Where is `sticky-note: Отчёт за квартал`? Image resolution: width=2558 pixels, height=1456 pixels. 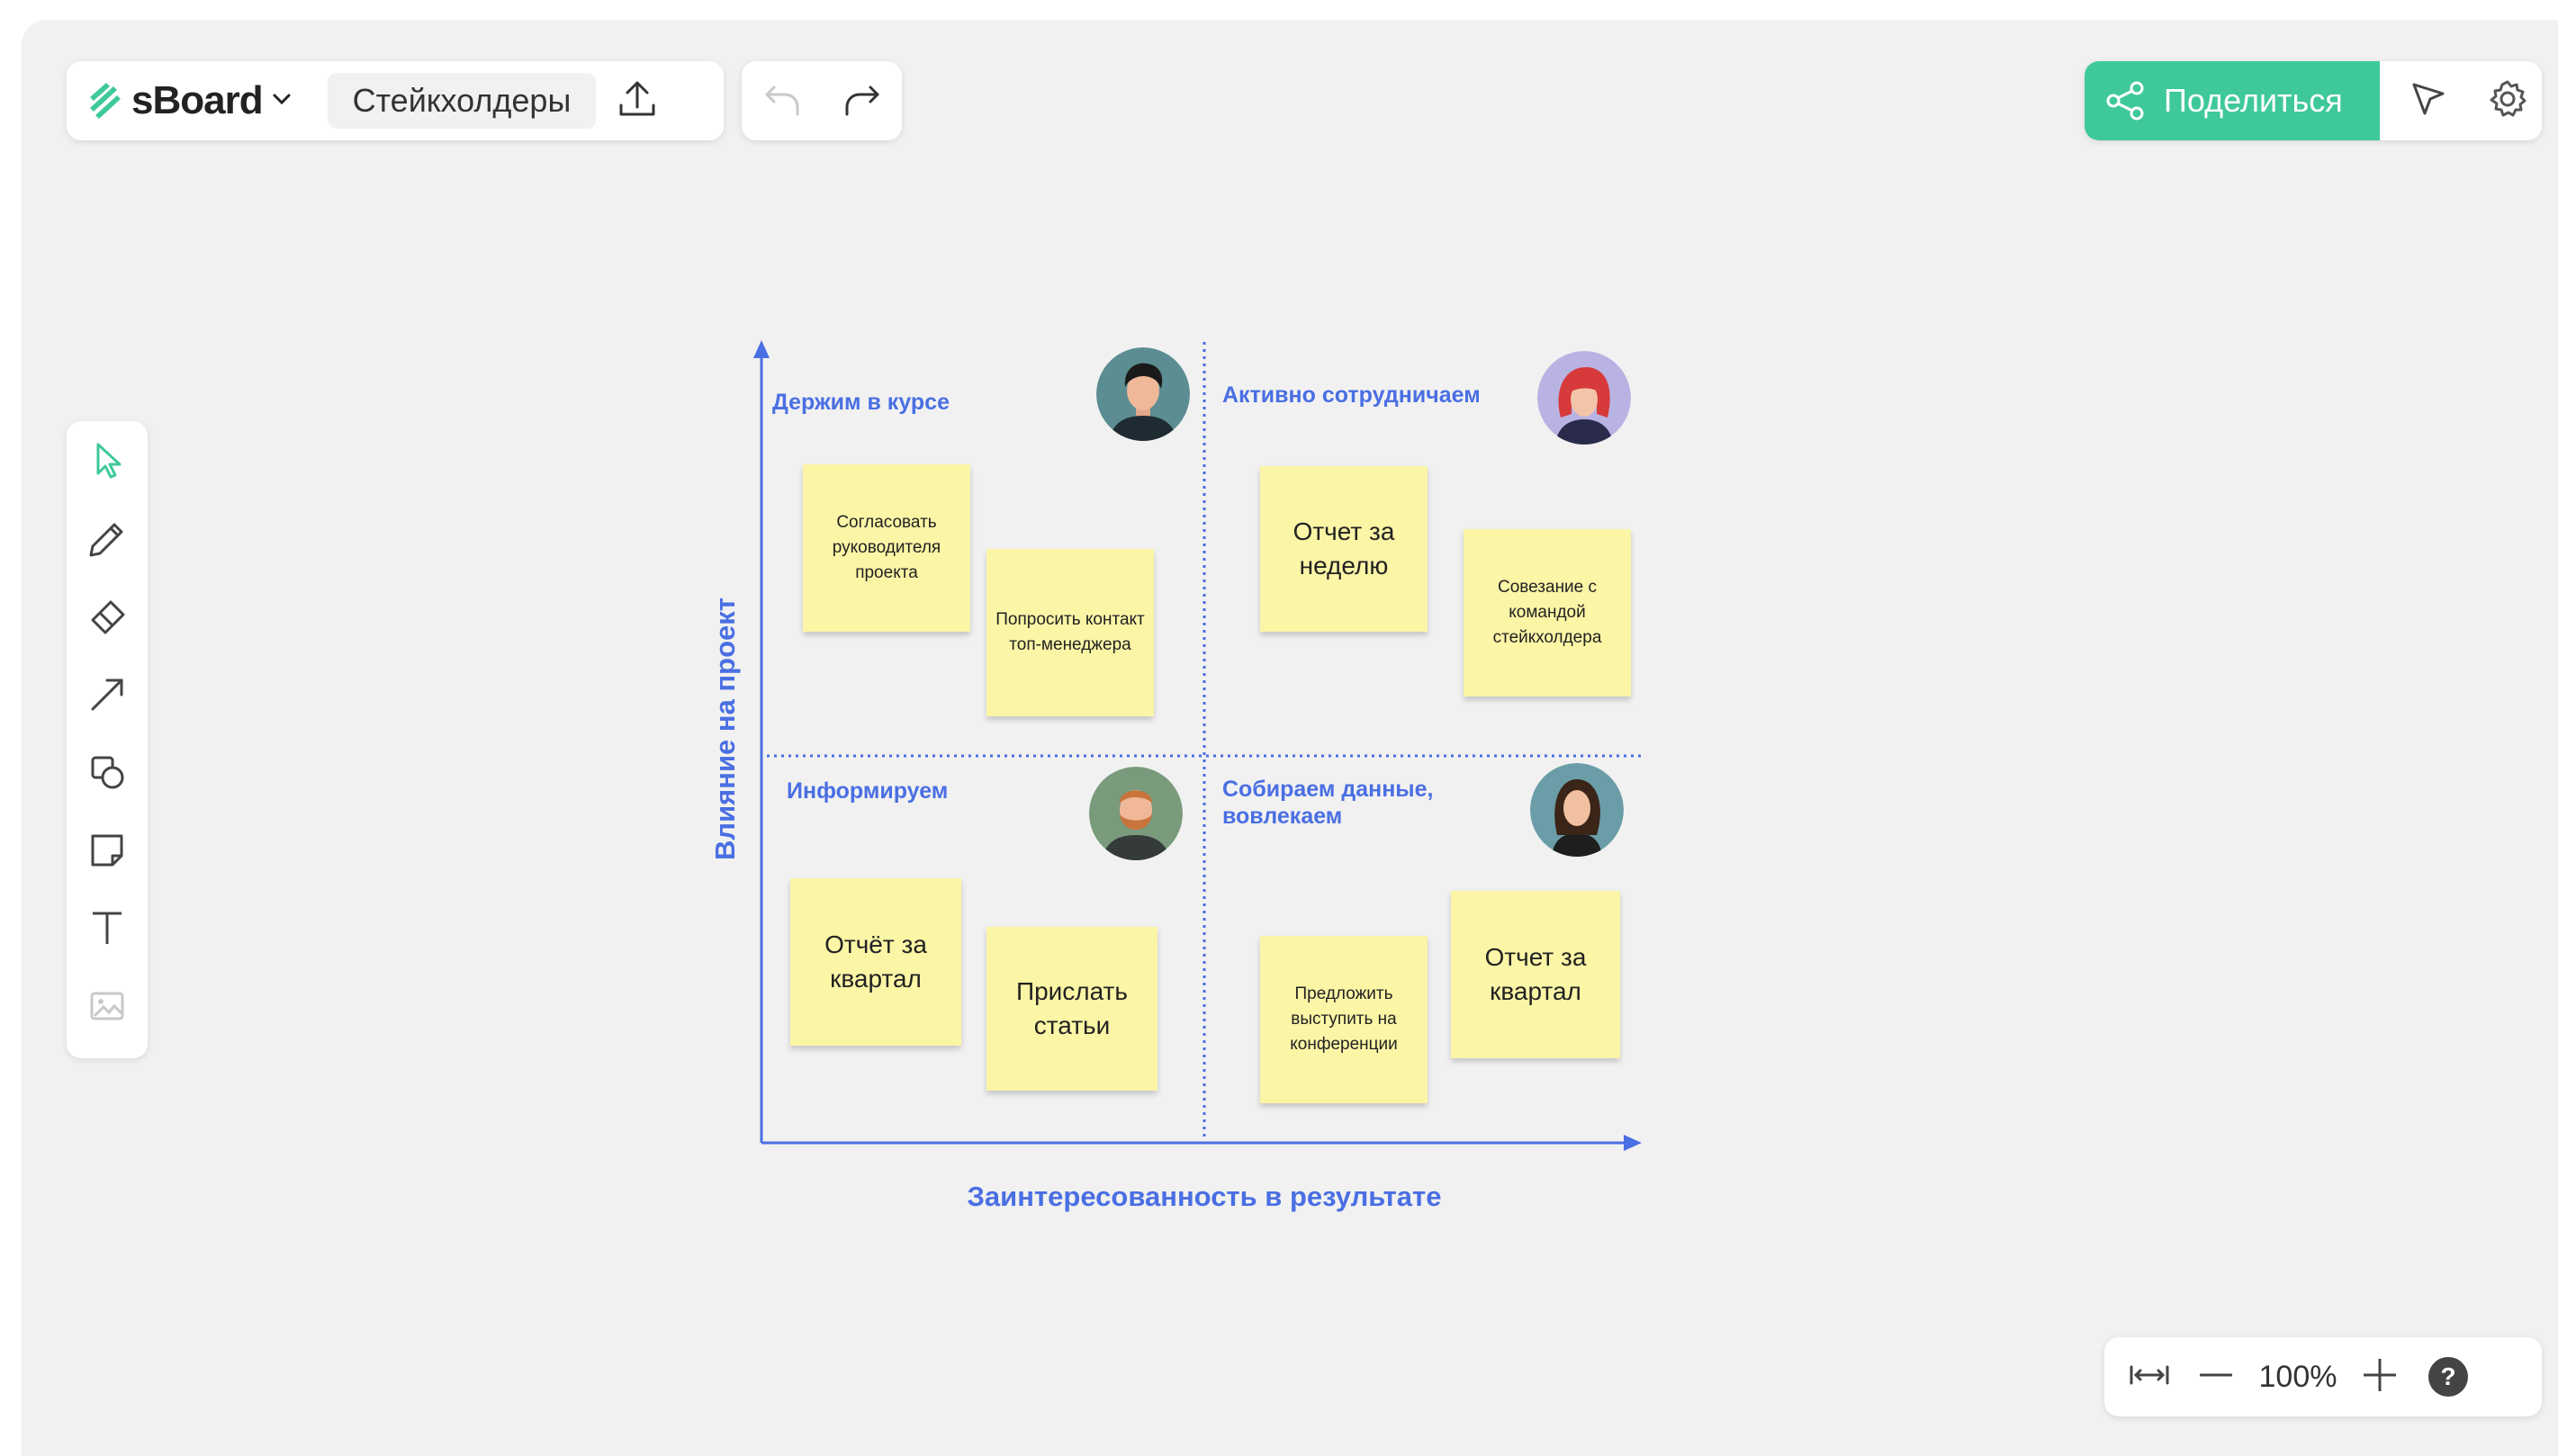
sticky-note: Отчёт за квартал is located at coordinates (876, 962).